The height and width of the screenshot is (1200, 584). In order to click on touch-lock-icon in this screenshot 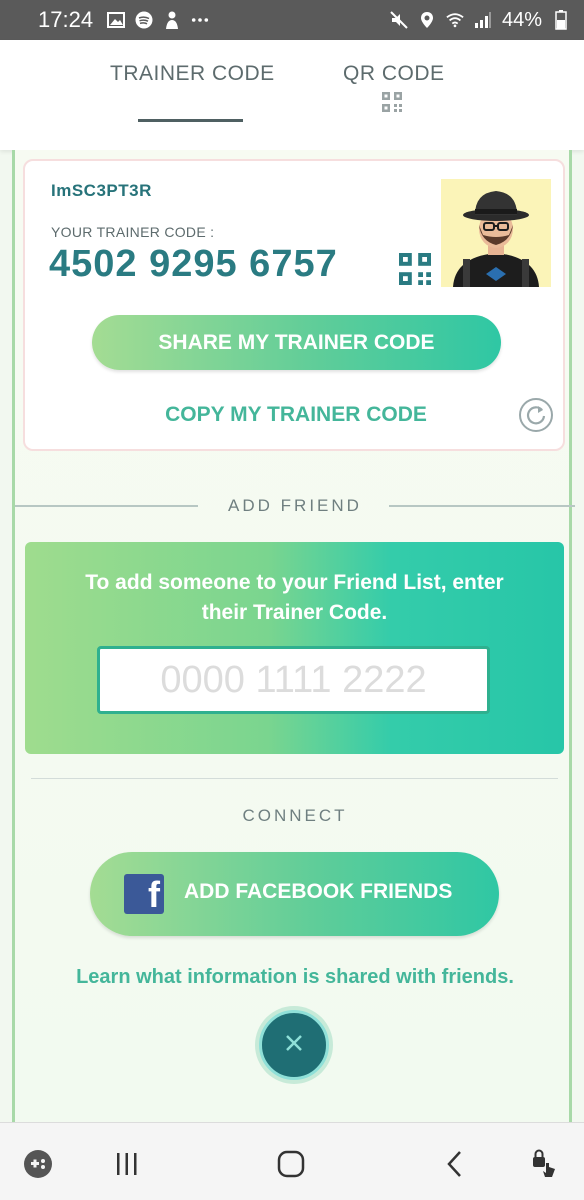, I will do `click(544, 1164)`.